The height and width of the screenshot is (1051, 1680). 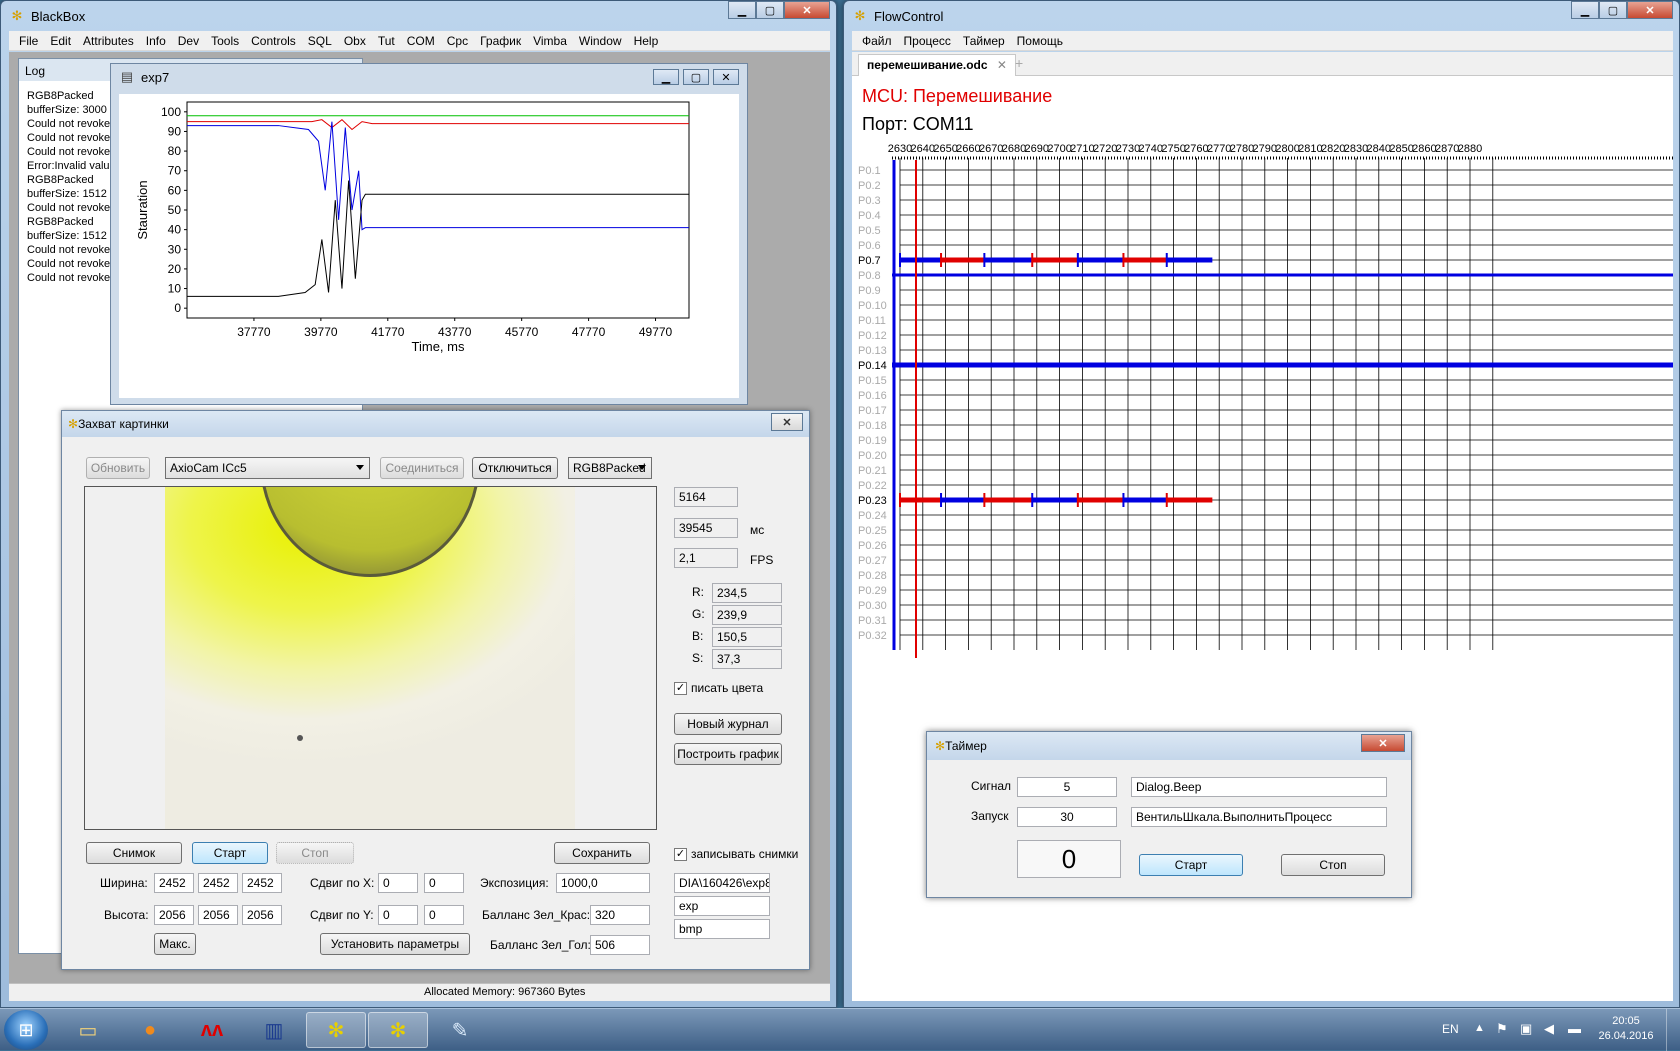 What do you see at coordinates (386, 41) in the screenshot?
I see `blackbox-menu-9: Tut` at bounding box center [386, 41].